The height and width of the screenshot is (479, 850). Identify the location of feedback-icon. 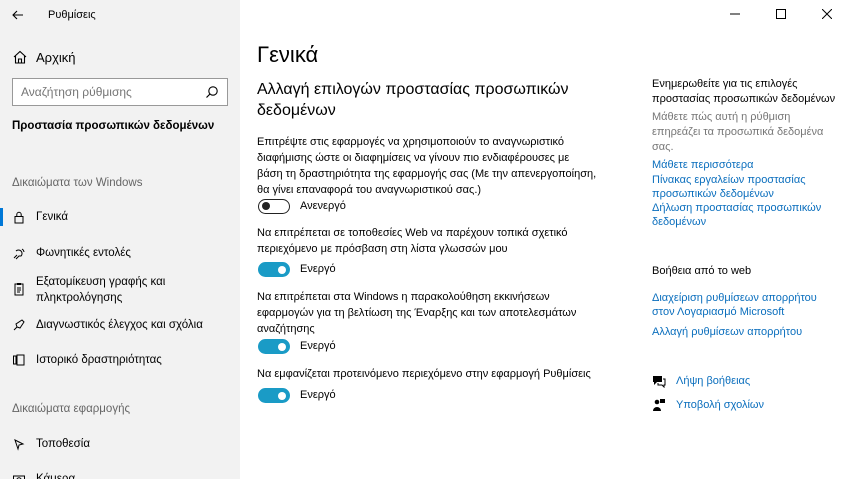
(19, 325).